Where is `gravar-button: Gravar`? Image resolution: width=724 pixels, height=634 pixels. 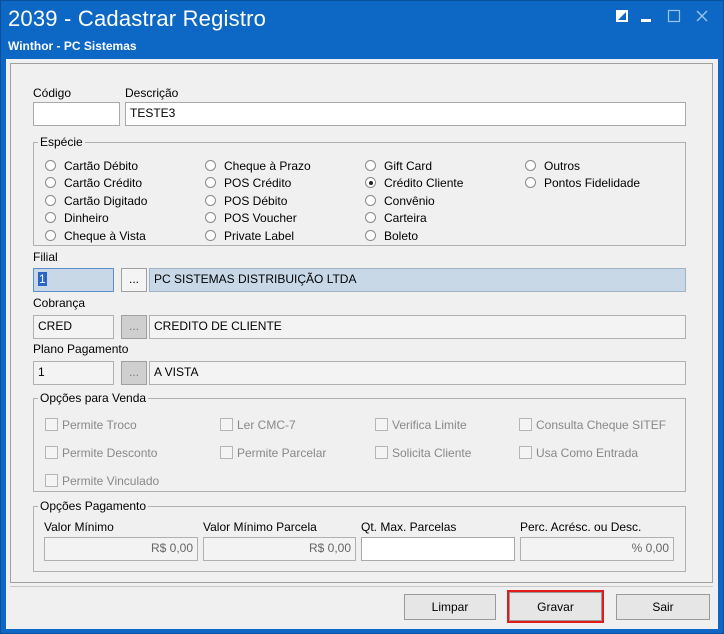 gravar-button: Gravar is located at coordinates (555, 606).